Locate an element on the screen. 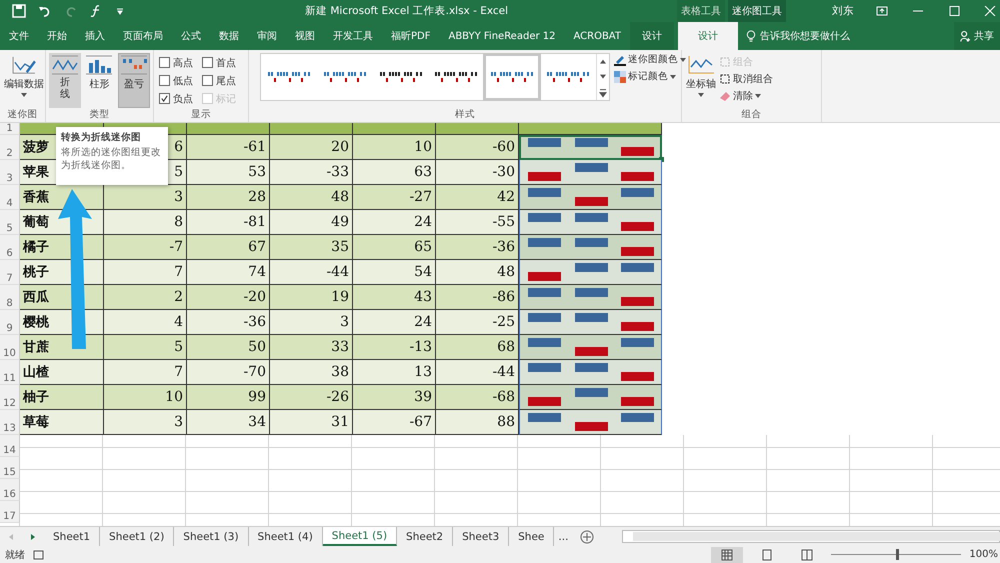 This screenshot has height=563, width=1000. checkbox-option: 高点 is located at coordinates (179, 62).